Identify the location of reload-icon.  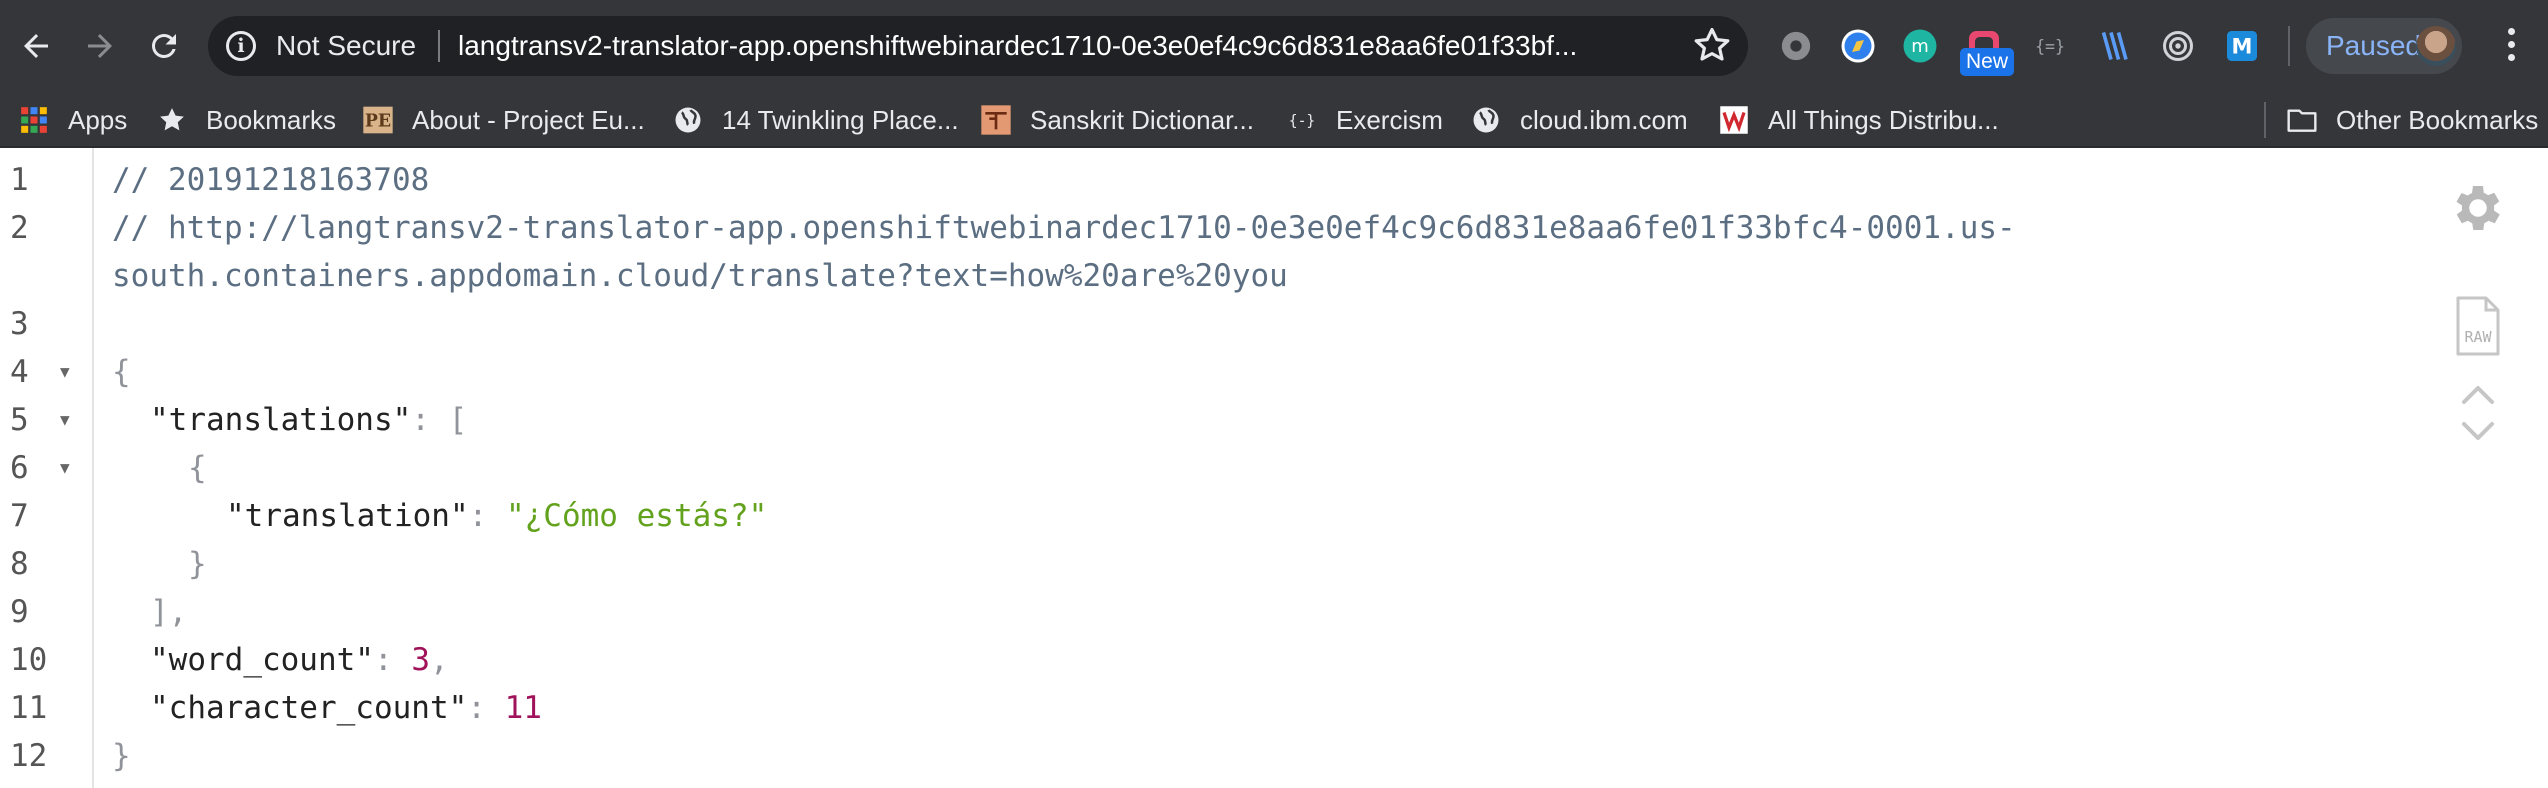
(163, 45).